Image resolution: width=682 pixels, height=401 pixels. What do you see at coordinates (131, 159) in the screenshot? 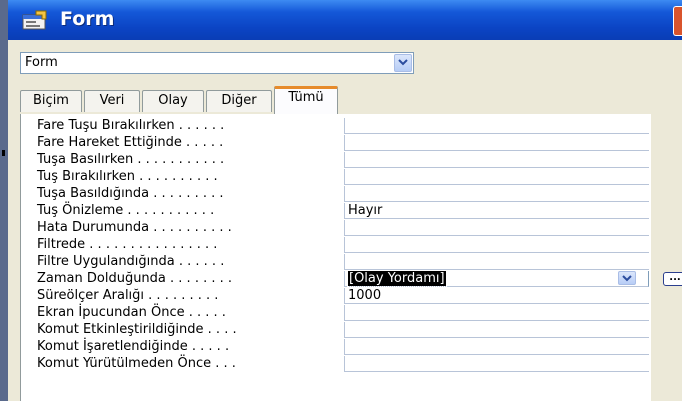
I see `property-label: Tuşa Basılırken . . . . . . . . . . .` at bounding box center [131, 159].